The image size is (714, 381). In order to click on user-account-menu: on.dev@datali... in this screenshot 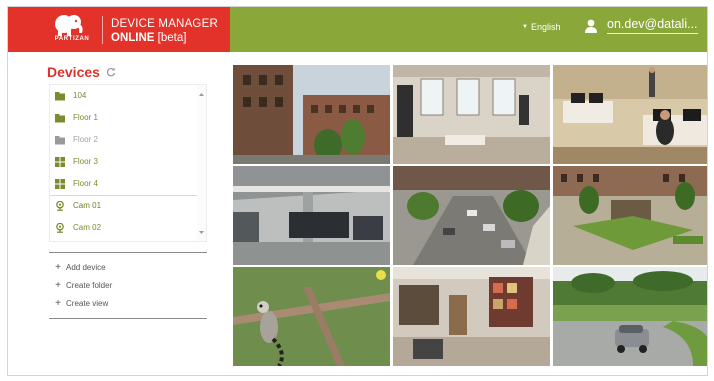, I will do `click(641, 25)`.